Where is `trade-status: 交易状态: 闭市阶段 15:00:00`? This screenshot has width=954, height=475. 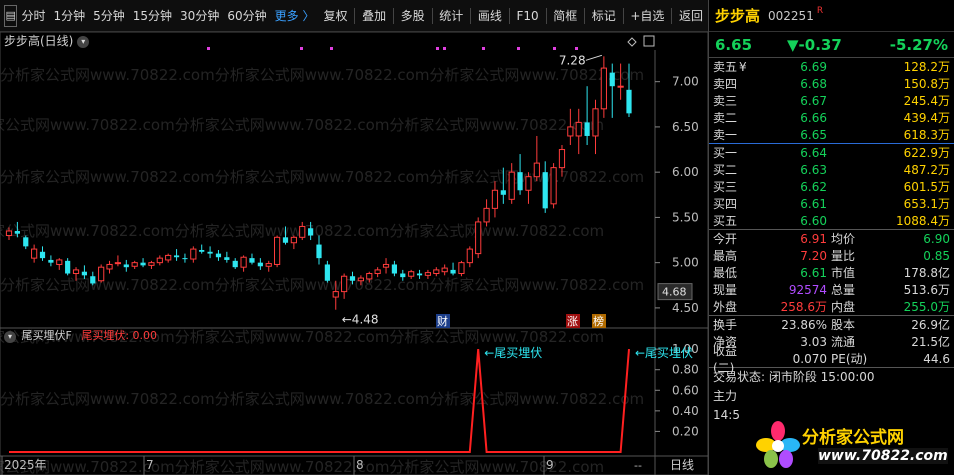 trade-status: 交易状态: 闭市阶段 15:00:00 is located at coordinates (794, 377).